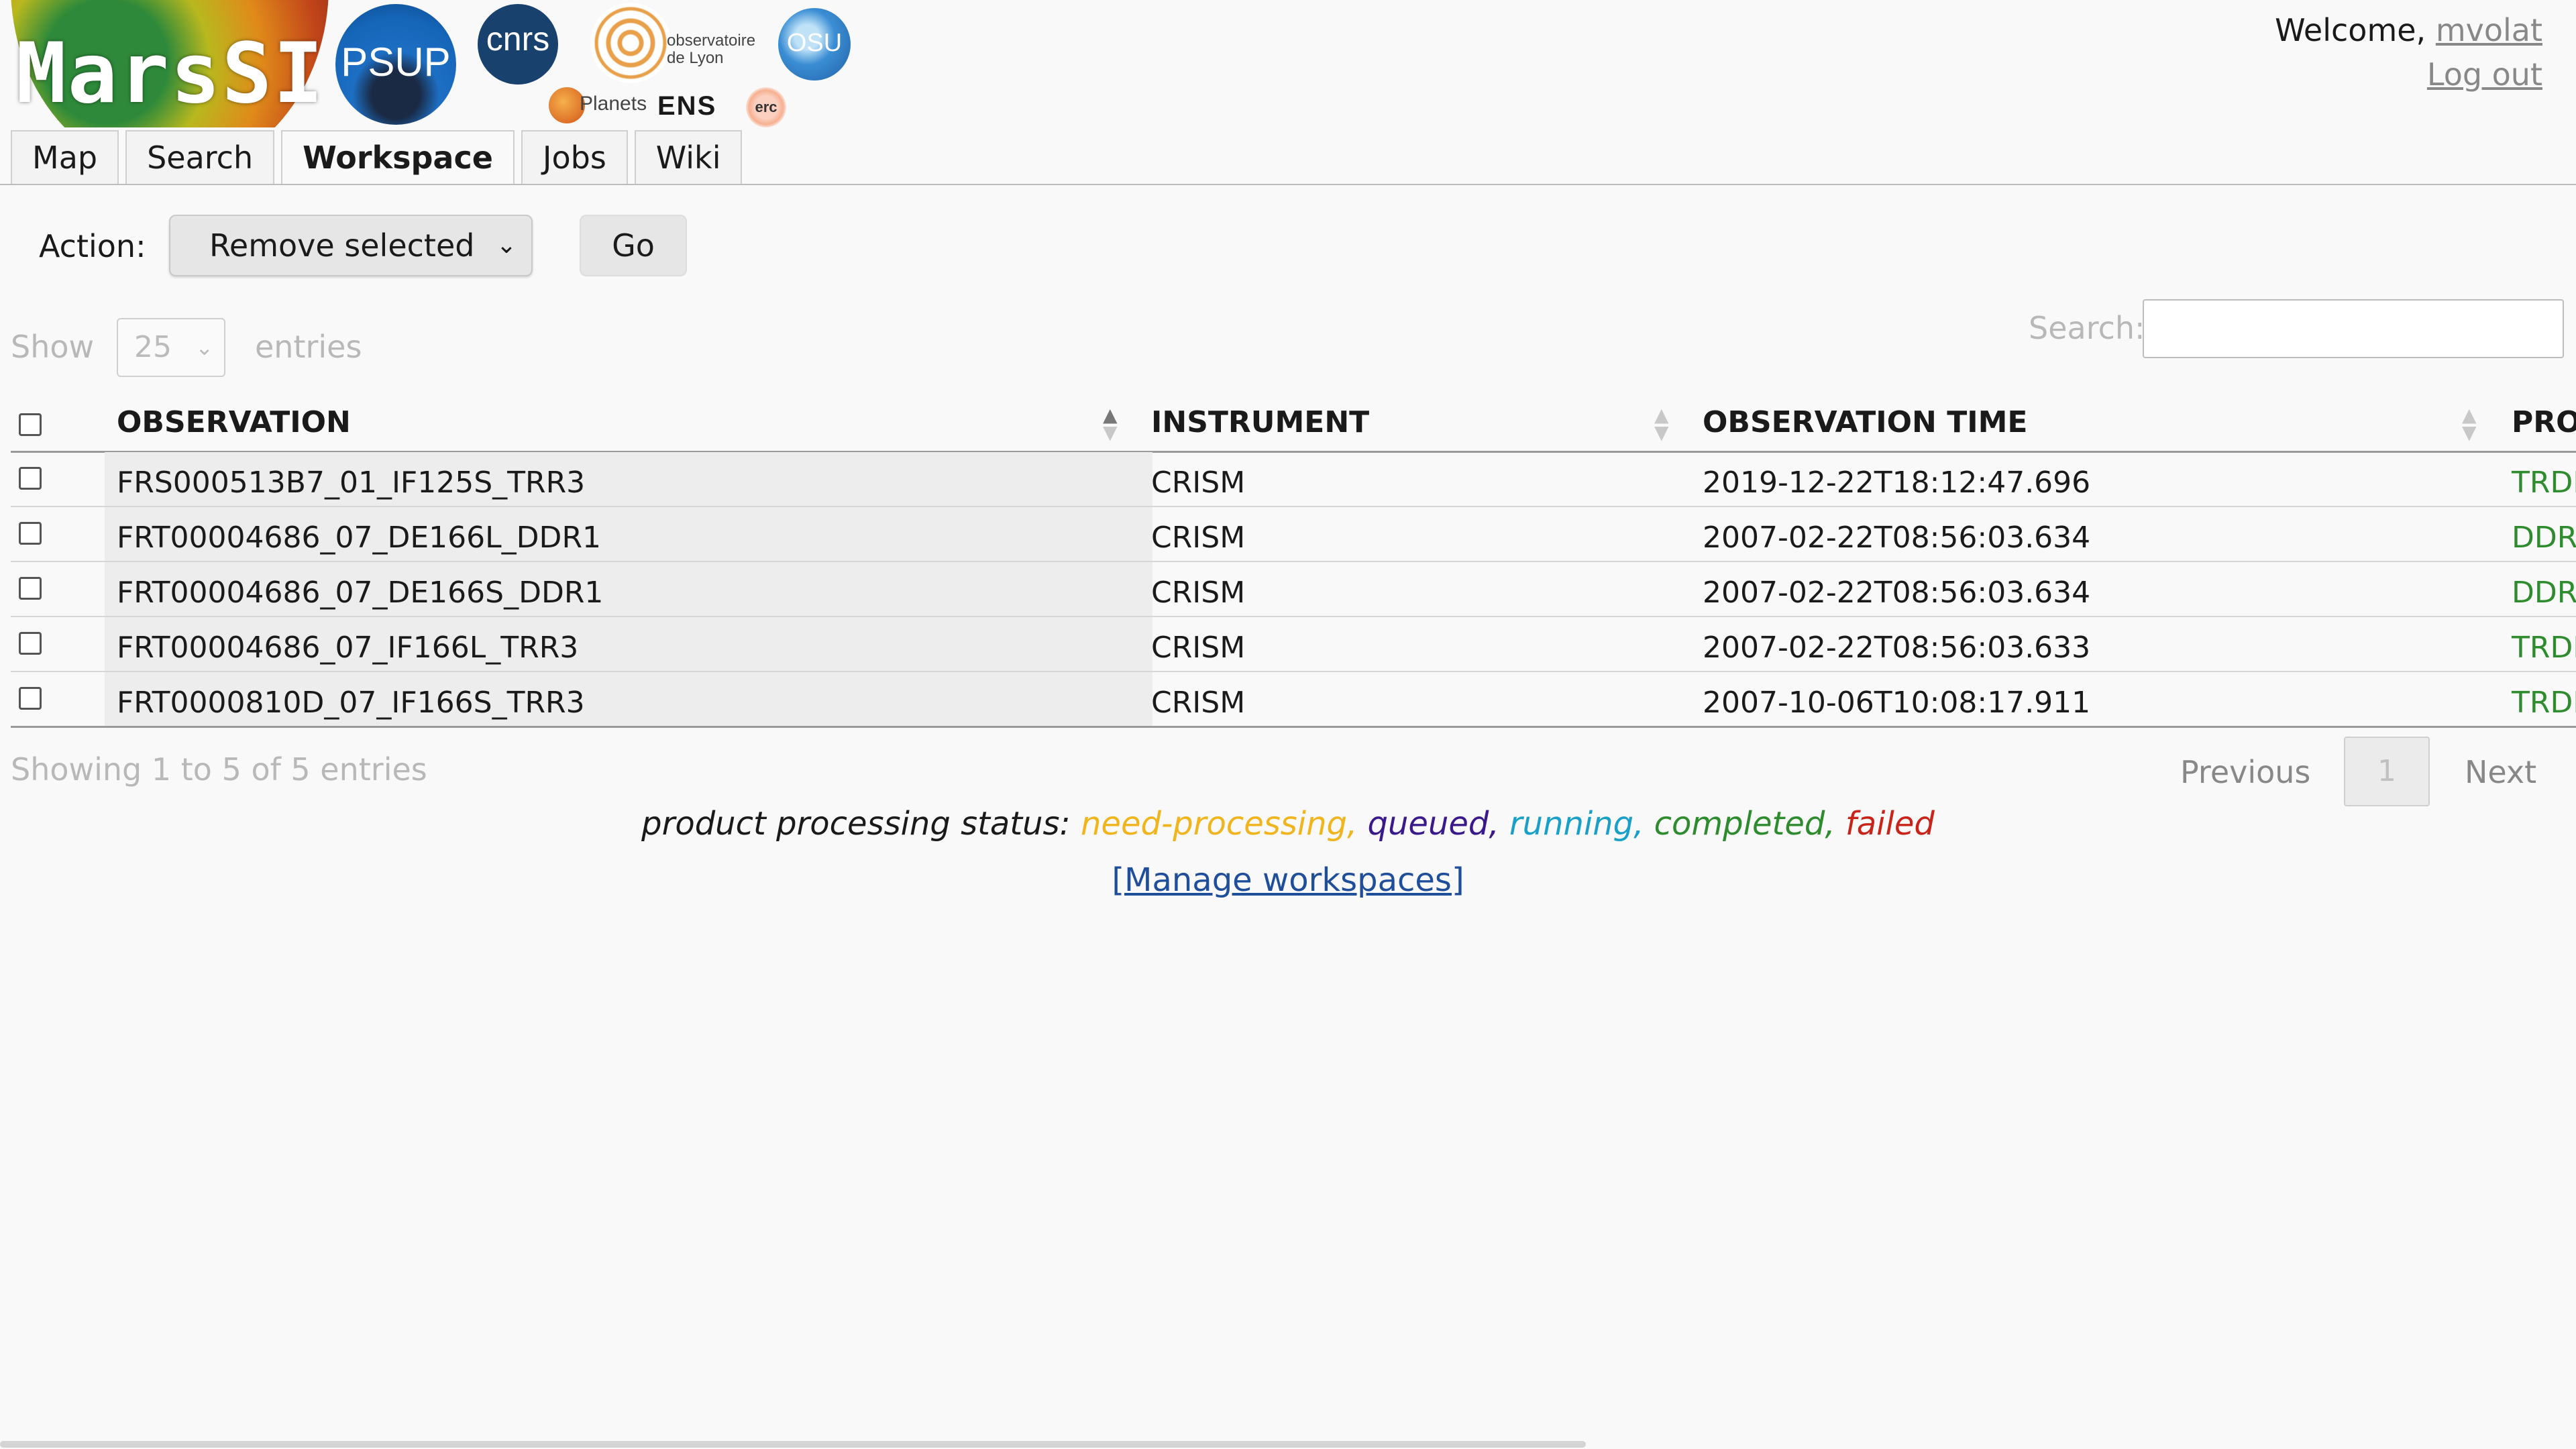 The width and height of the screenshot is (2576, 1449). Describe the element at coordinates (219, 769) in the screenshot. I see `table-info: Showing 1 to 5 of 5 entries` at that location.